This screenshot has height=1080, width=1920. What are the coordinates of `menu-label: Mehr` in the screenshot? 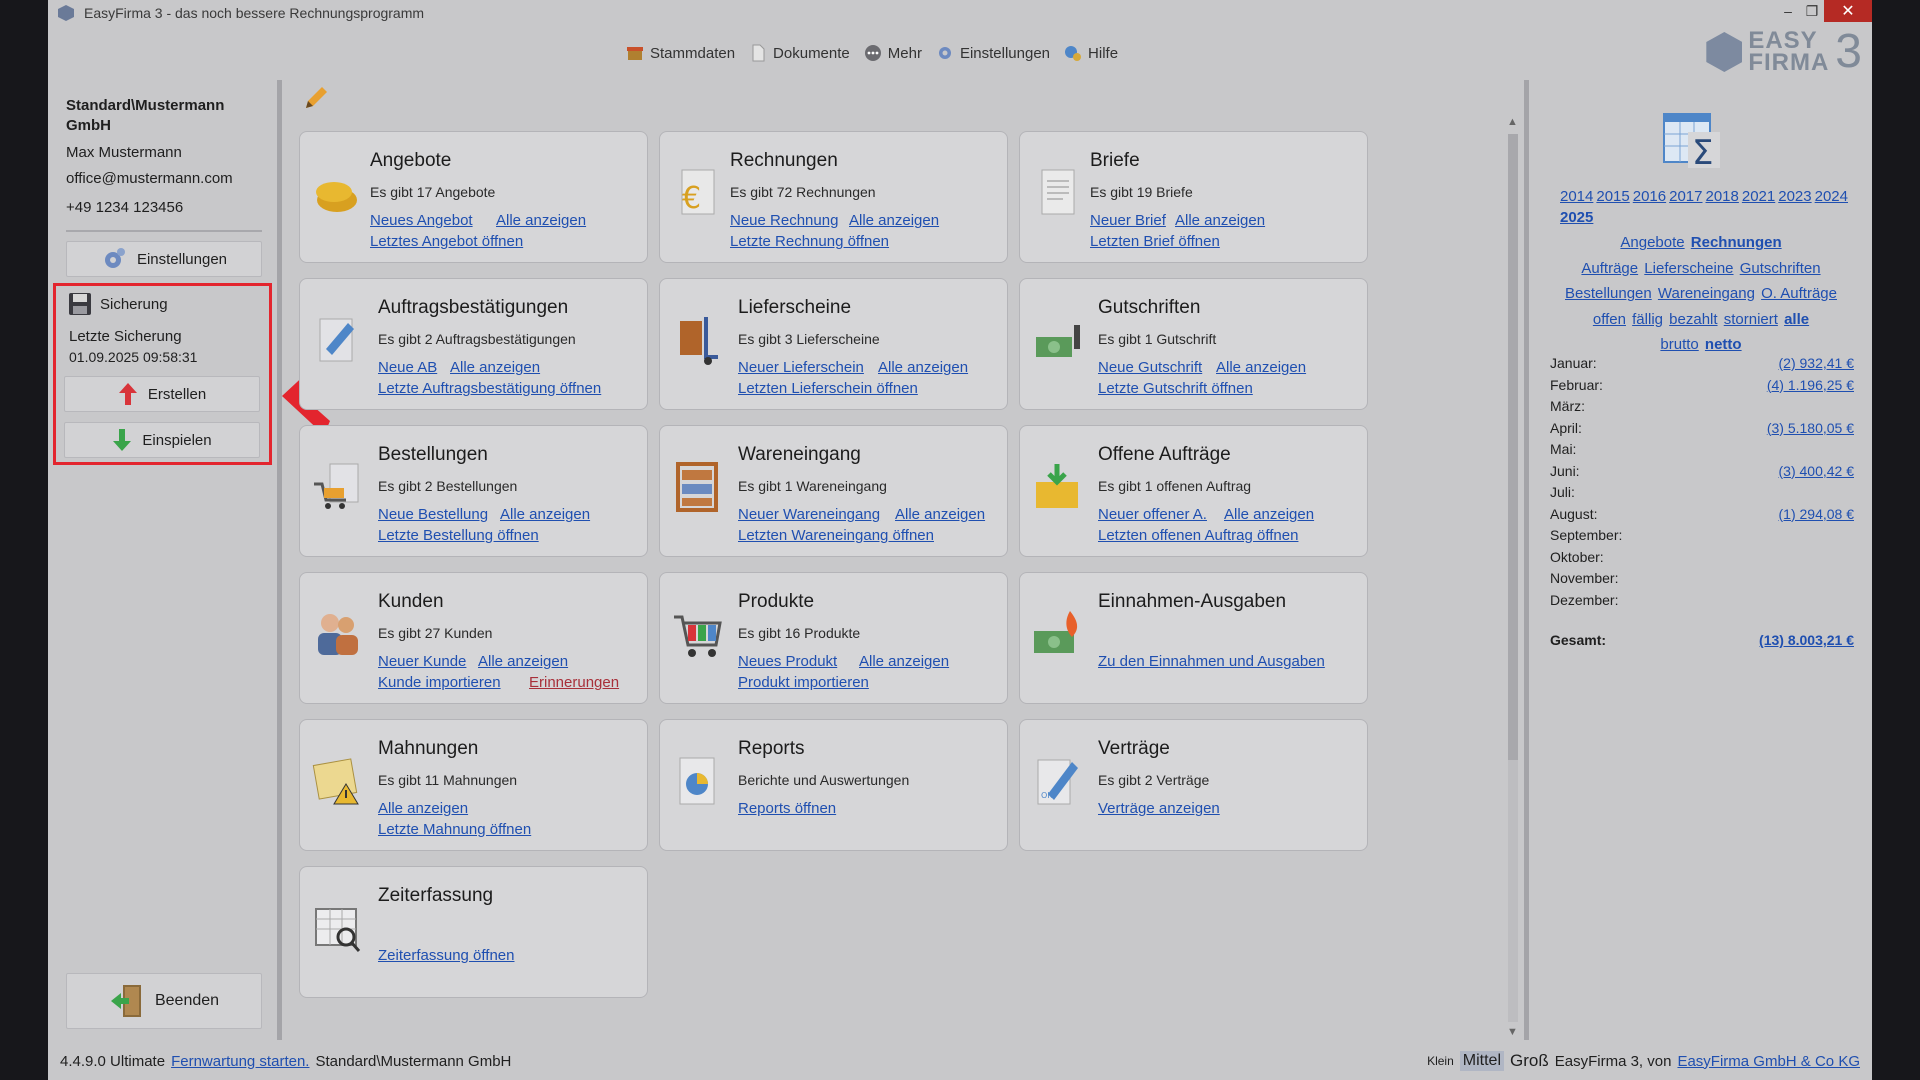 It's located at (904, 53).